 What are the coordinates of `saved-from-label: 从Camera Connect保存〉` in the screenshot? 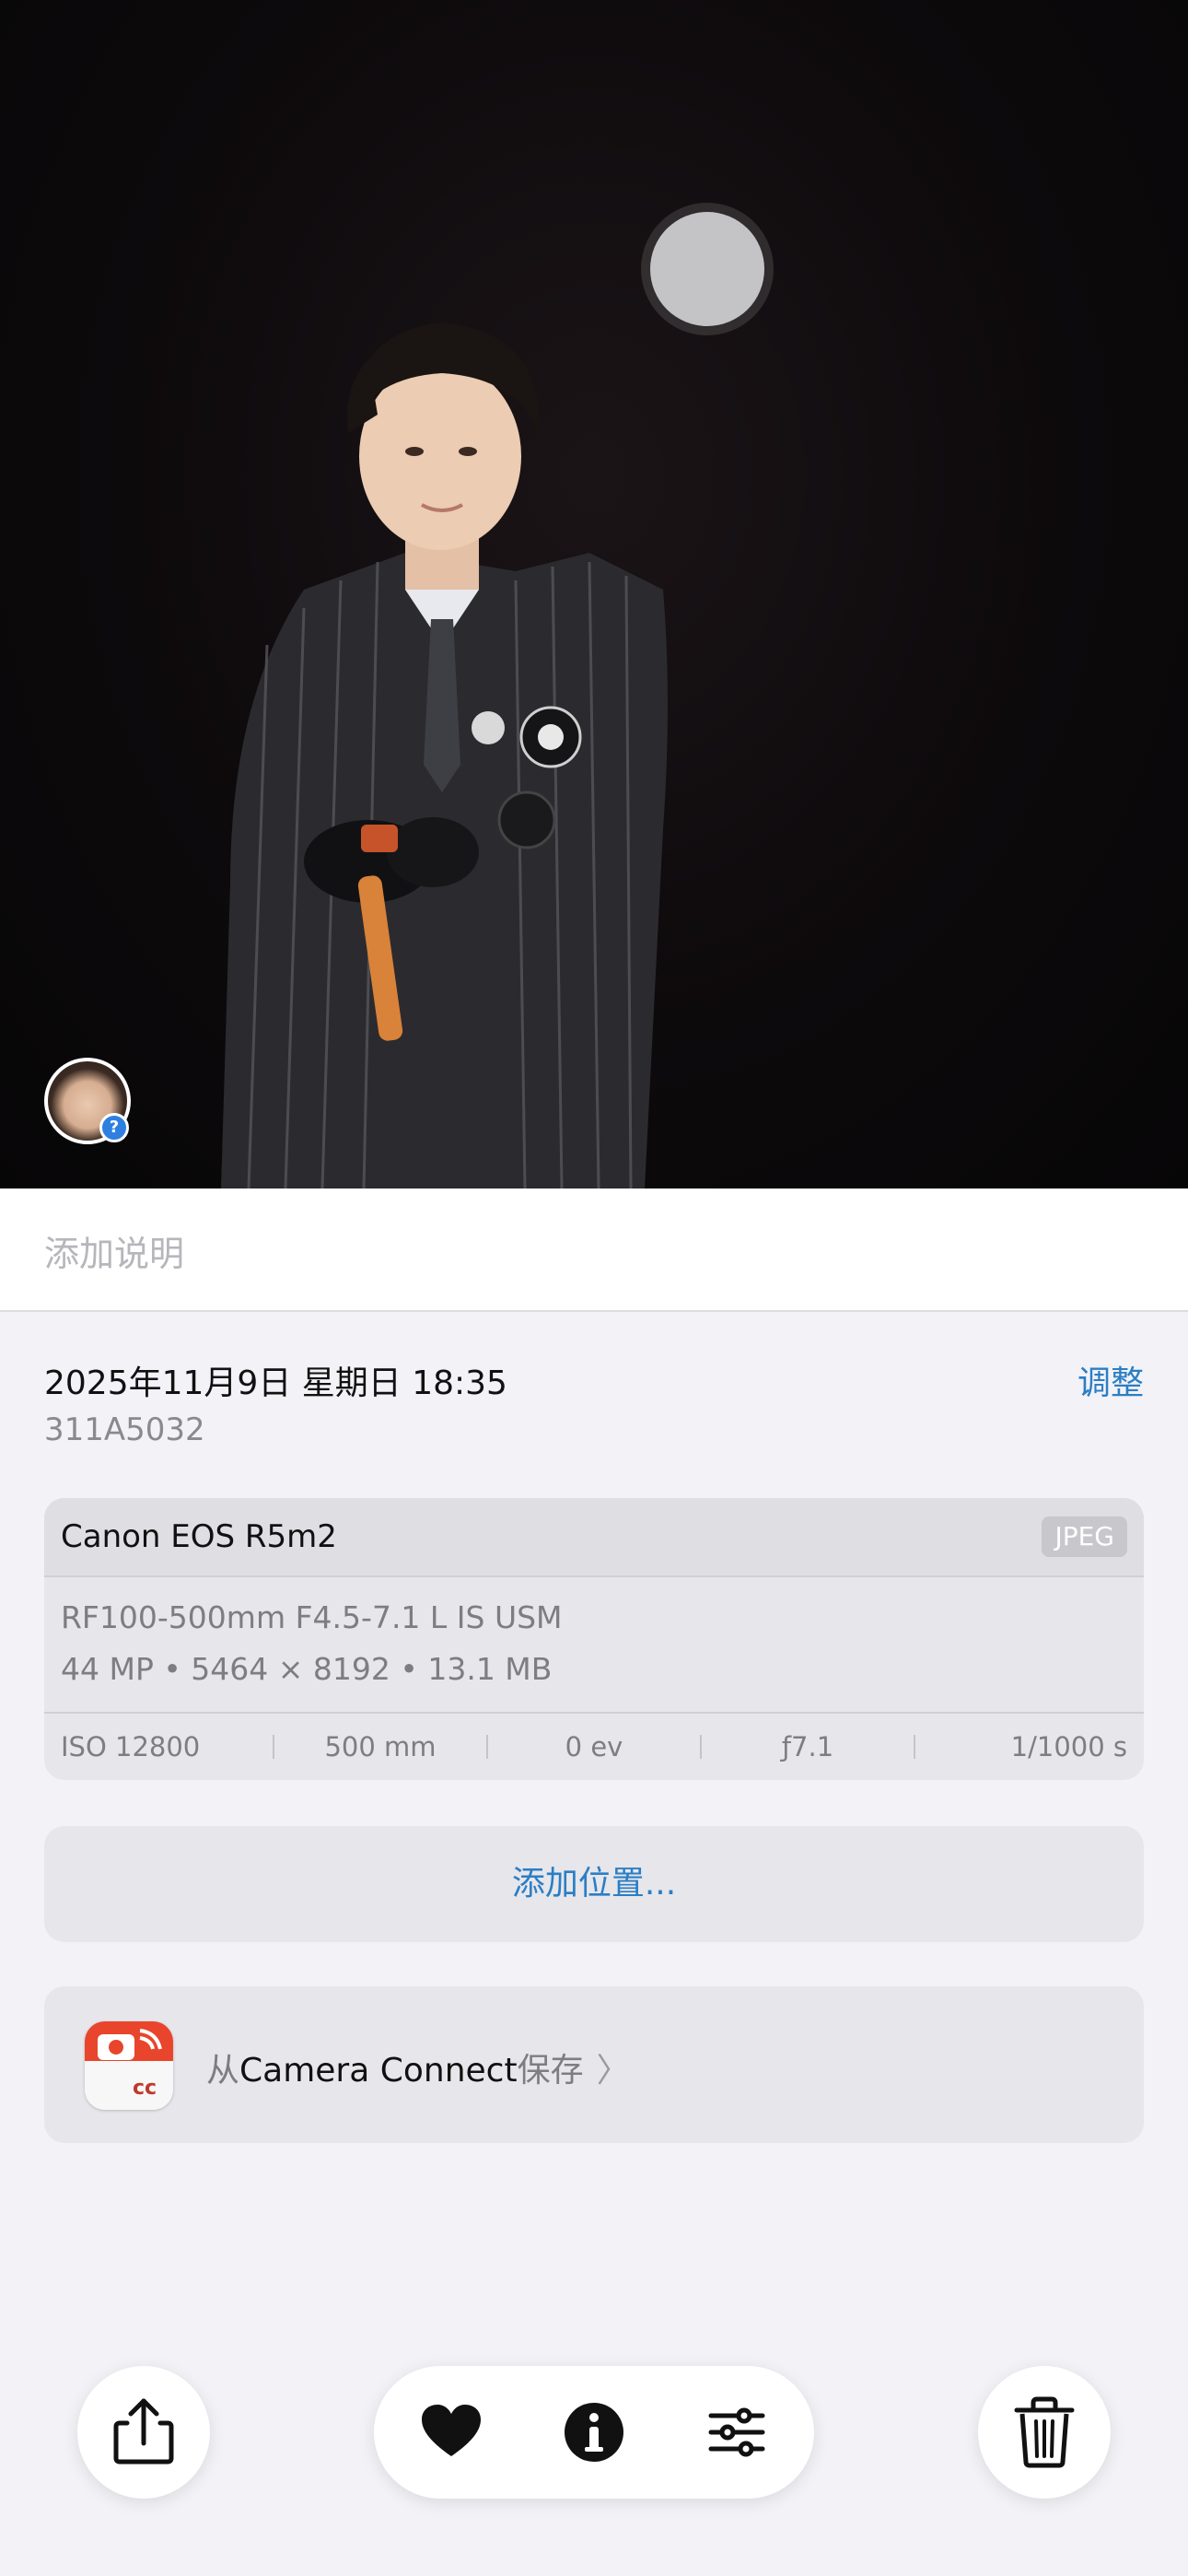 It's located at (418, 2067).